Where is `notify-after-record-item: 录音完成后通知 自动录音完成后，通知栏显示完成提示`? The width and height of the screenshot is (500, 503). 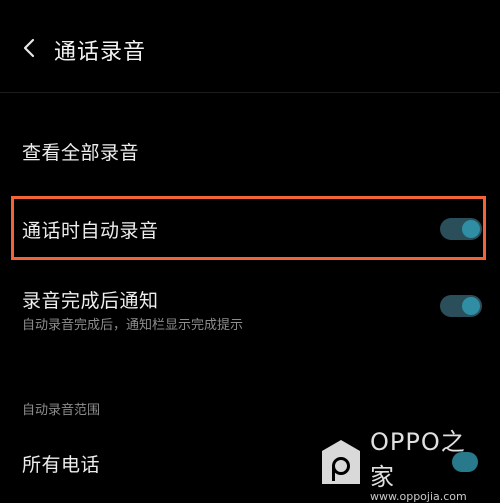
notify-after-record-item: 录音完成后通知 自动录音完成后，通知栏显示完成提示 is located at coordinates (250, 311).